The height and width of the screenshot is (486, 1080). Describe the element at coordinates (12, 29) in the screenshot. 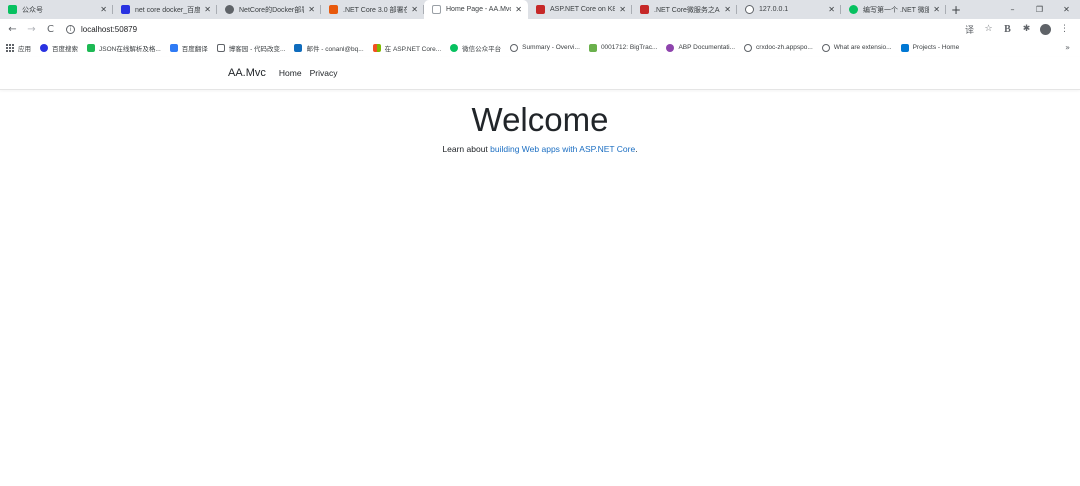

I see `back-arrow-icon: ←` at that location.